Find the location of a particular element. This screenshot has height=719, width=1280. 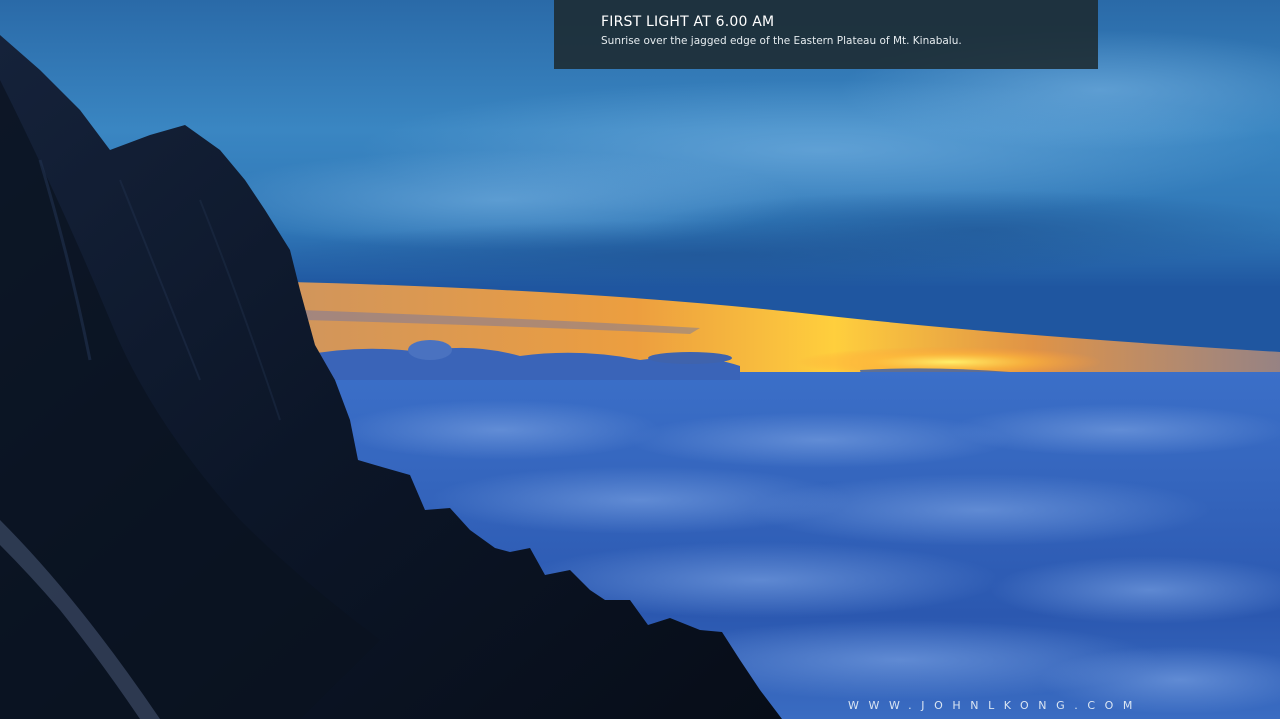

caption-title: FIRST LIGHT AT 6.00 AM is located at coordinates (688, 22).